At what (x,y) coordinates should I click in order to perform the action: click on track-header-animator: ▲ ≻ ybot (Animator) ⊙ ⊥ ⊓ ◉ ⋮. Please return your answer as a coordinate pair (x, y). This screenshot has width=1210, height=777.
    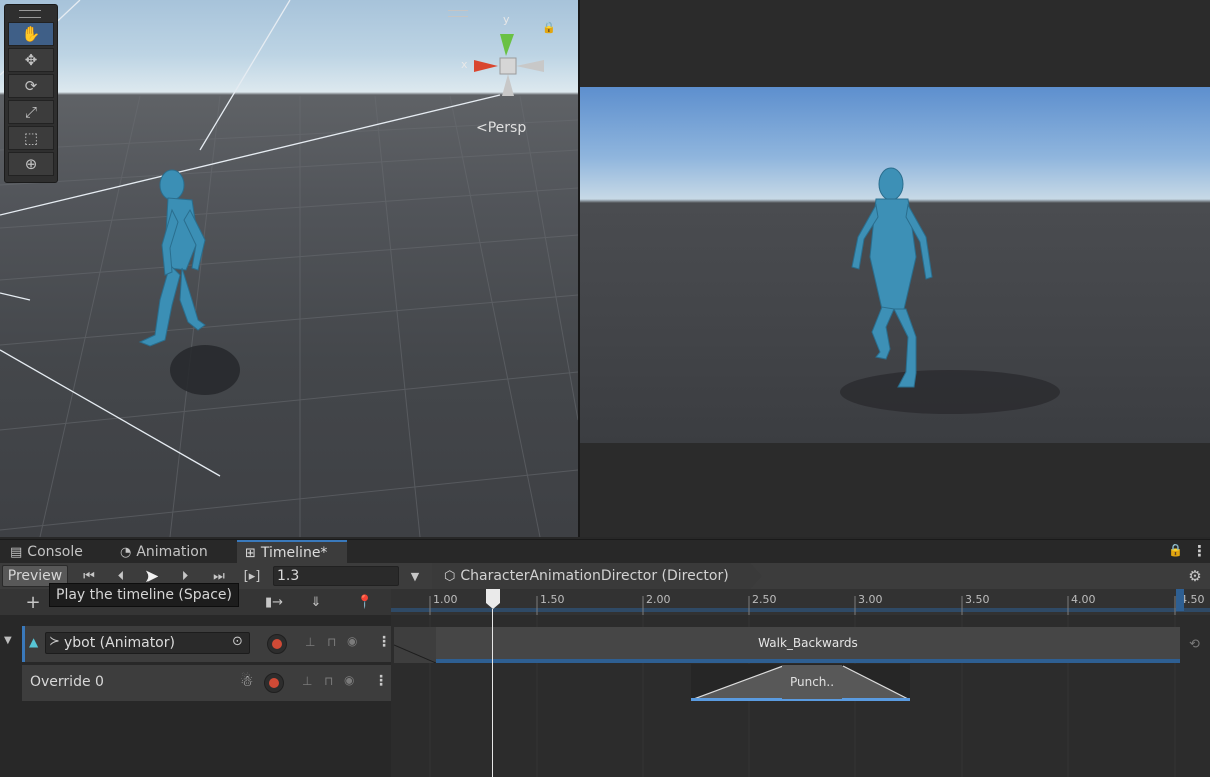
    Looking at the image, I should click on (206, 644).